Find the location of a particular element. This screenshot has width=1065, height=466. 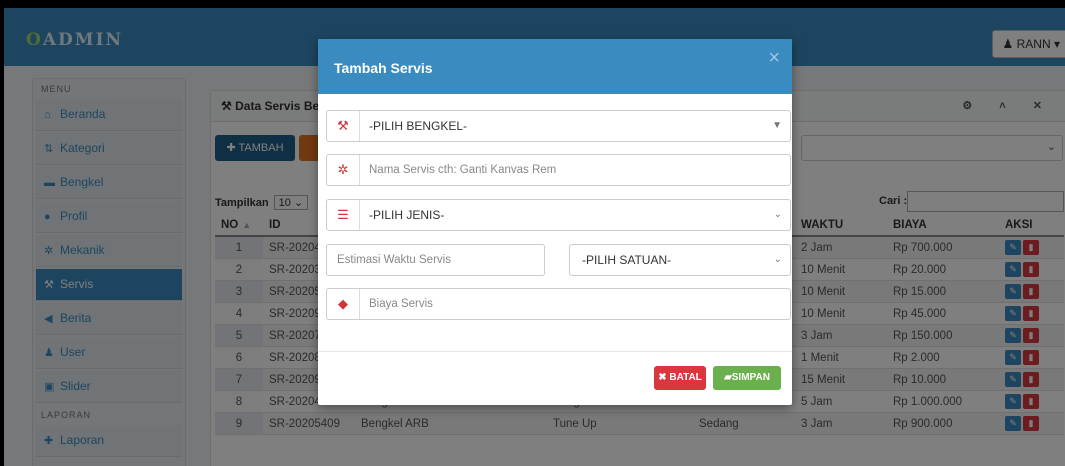

modal-header: Tambah Servis × is located at coordinates (555, 66).